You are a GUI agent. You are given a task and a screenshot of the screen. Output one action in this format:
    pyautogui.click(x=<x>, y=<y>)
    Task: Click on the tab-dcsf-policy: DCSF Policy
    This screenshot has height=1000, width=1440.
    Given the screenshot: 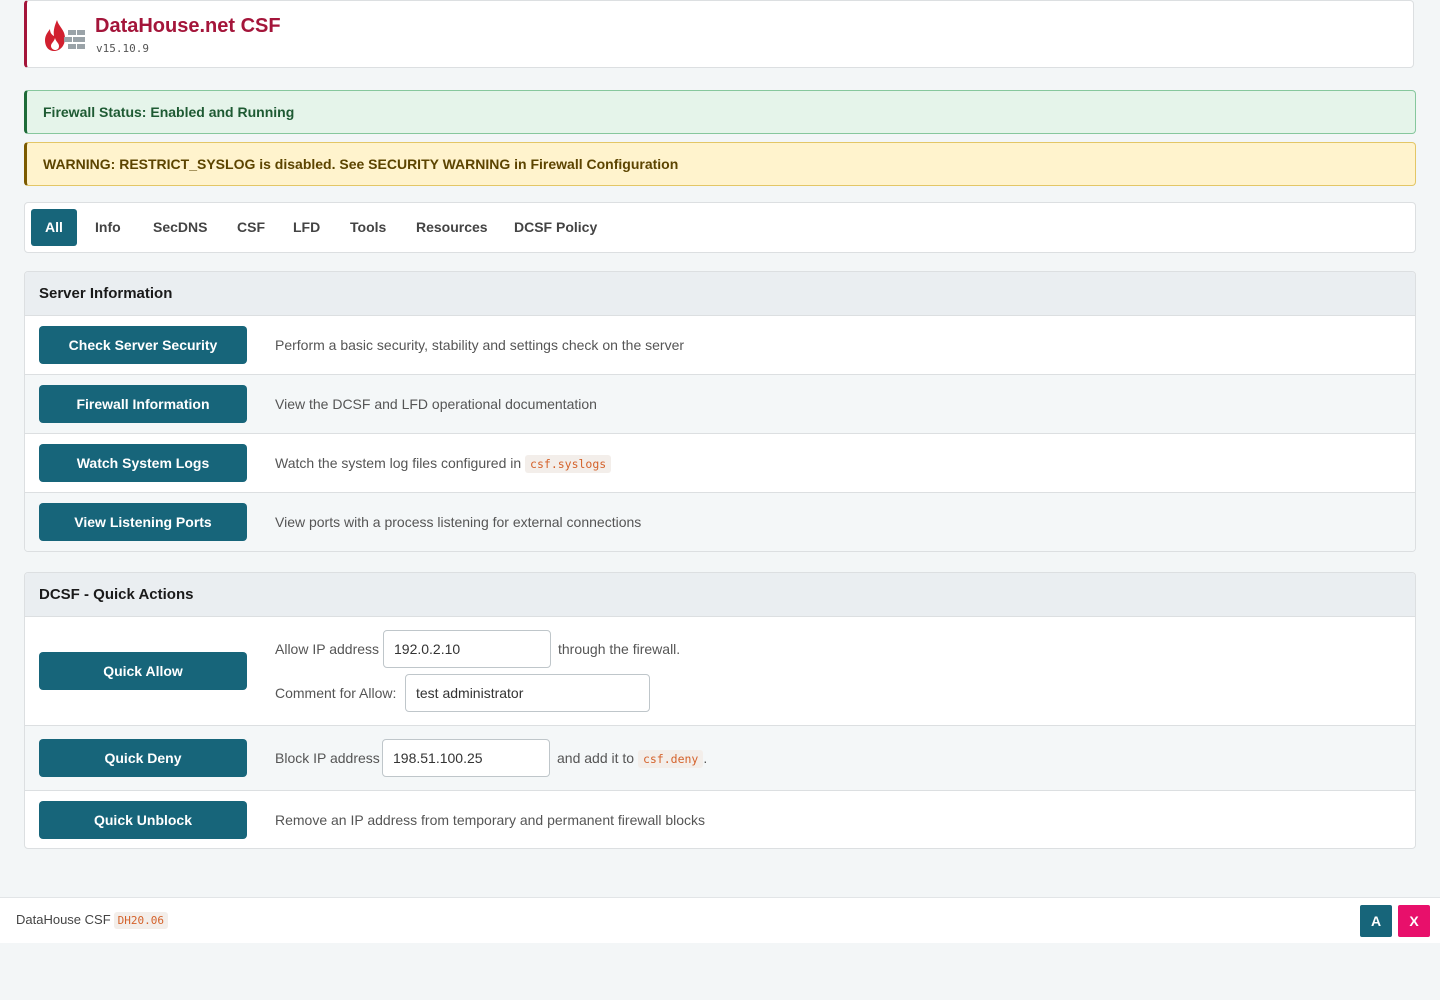 What is the action you would take?
    pyautogui.click(x=555, y=227)
    